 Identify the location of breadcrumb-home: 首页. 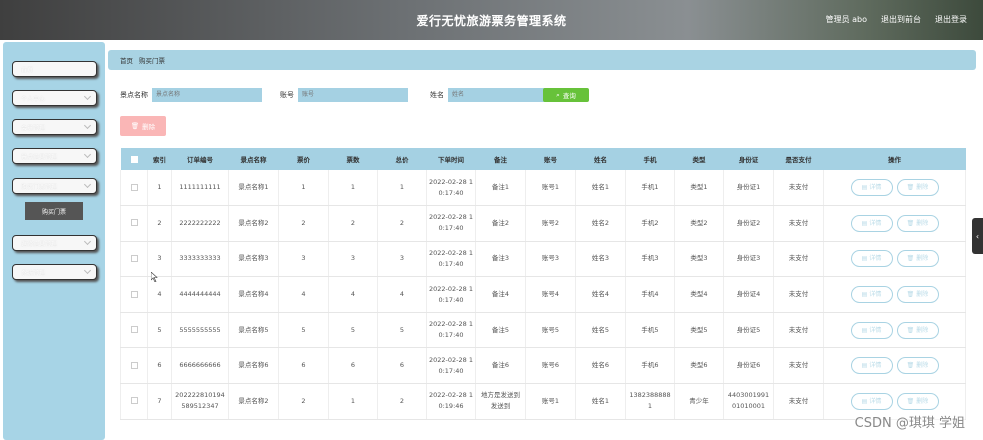
(126, 60).